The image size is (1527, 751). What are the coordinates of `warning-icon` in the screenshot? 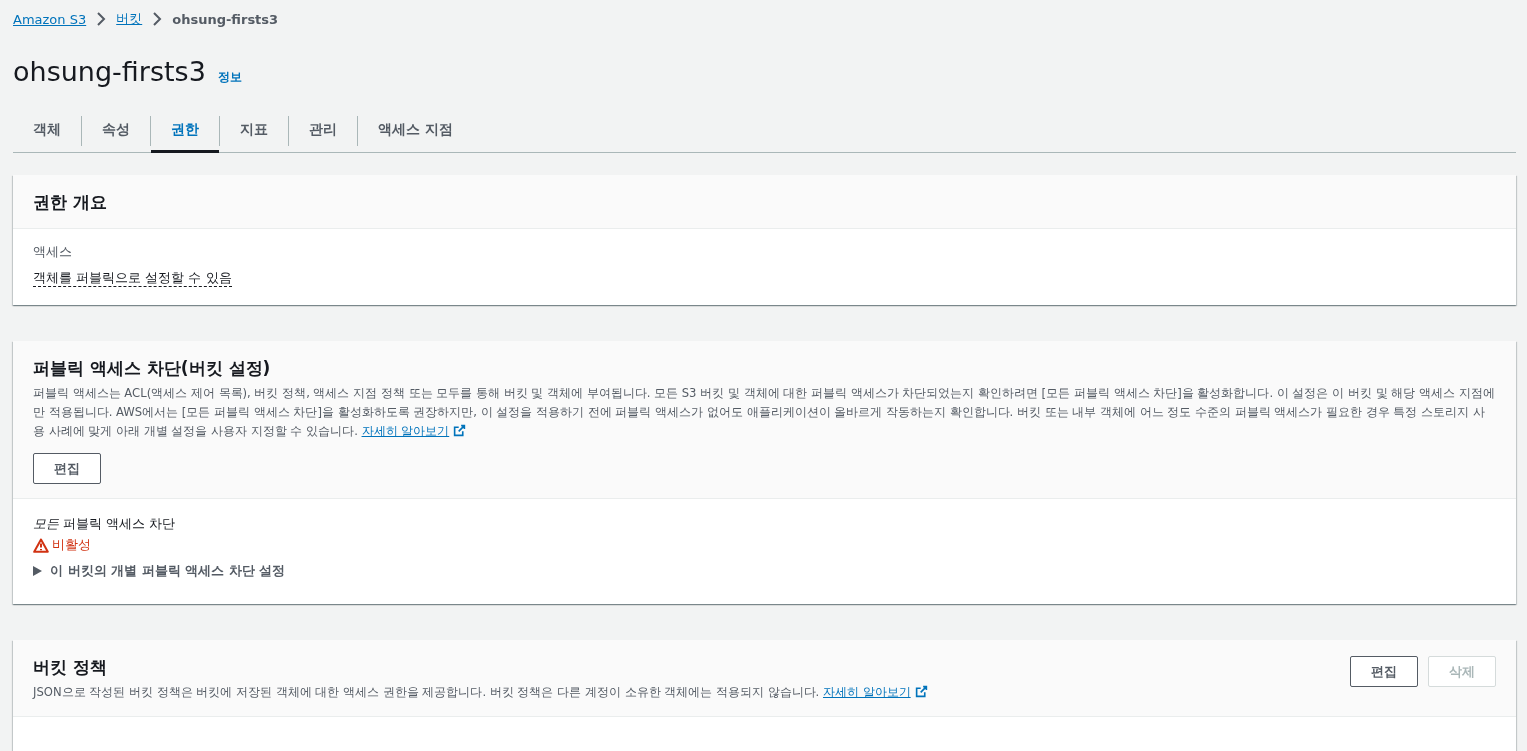 It's located at (41, 545).